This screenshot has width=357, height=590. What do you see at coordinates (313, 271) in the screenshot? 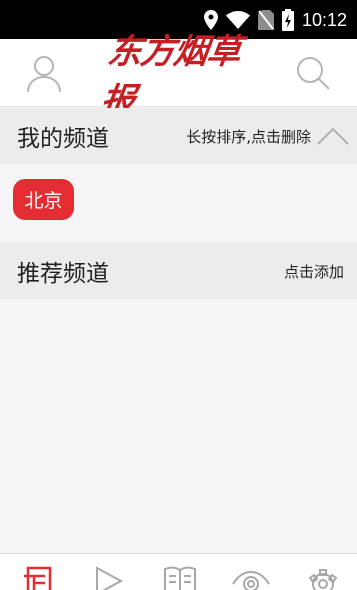
I see `recommended-channels-hint: 点击添加` at bounding box center [313, 271].